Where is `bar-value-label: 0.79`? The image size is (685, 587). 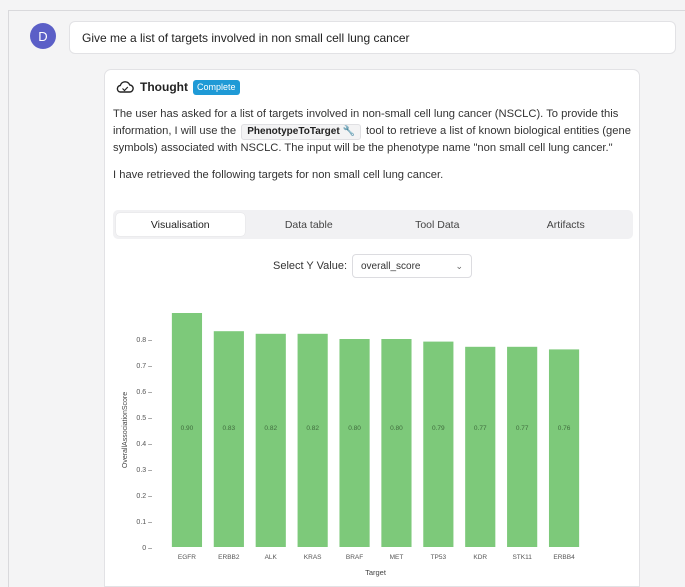 bar-value-label: 0.79 is located at coordinates (438, 428).